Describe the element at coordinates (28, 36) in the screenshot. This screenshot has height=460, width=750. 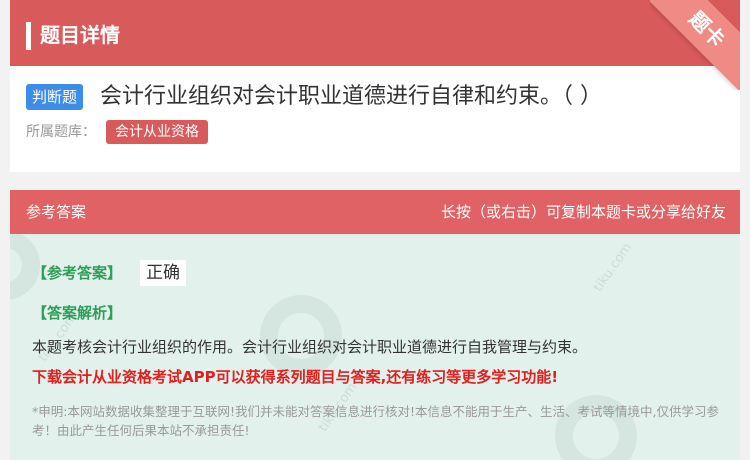
I see `header-accent-bar` at that location.